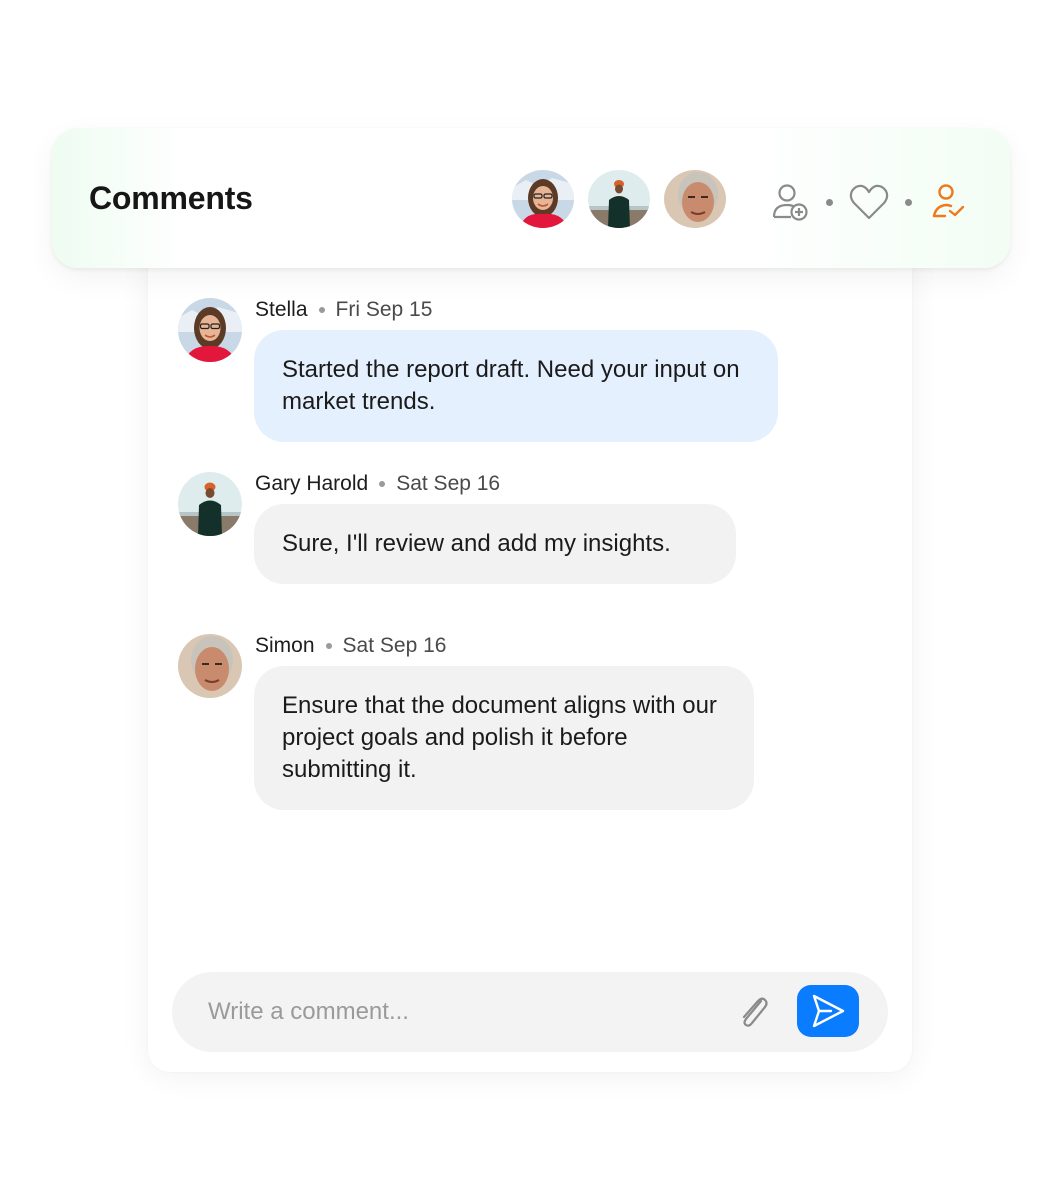  I want to click on heart-icon, so click(869, 202).